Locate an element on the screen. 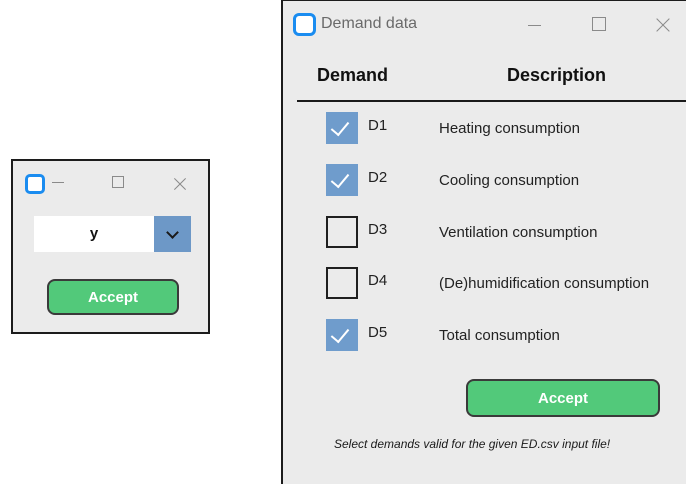 The image size is (686, 484). demand-description: (De)humidification consumption is located at coordinates (544, 283).